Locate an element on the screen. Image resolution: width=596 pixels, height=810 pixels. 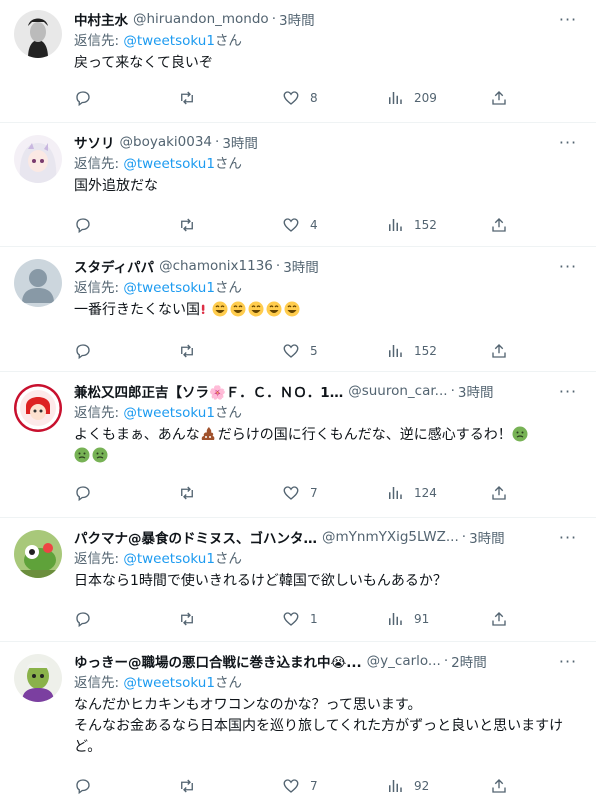
views-button: 92 is located at coordinates (438, 786).